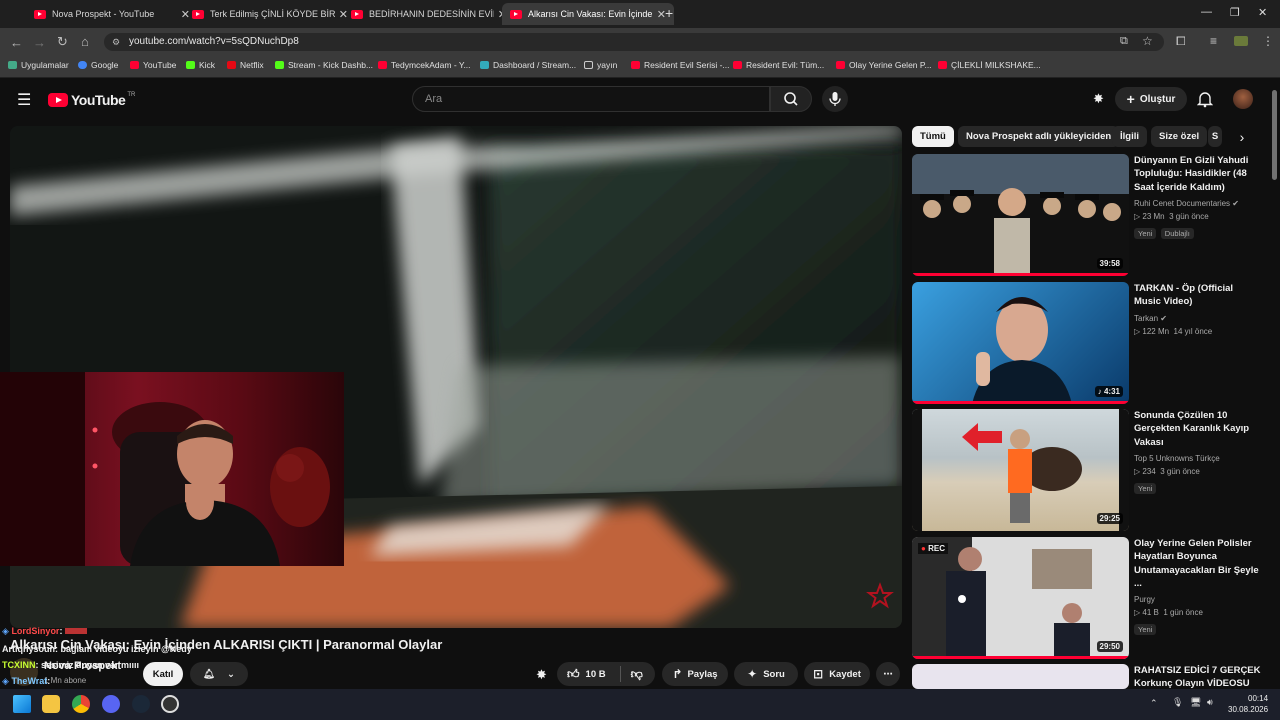 The image size is (1280, 720). I want to click on video-duration: 29:25, so click(1109, 518).